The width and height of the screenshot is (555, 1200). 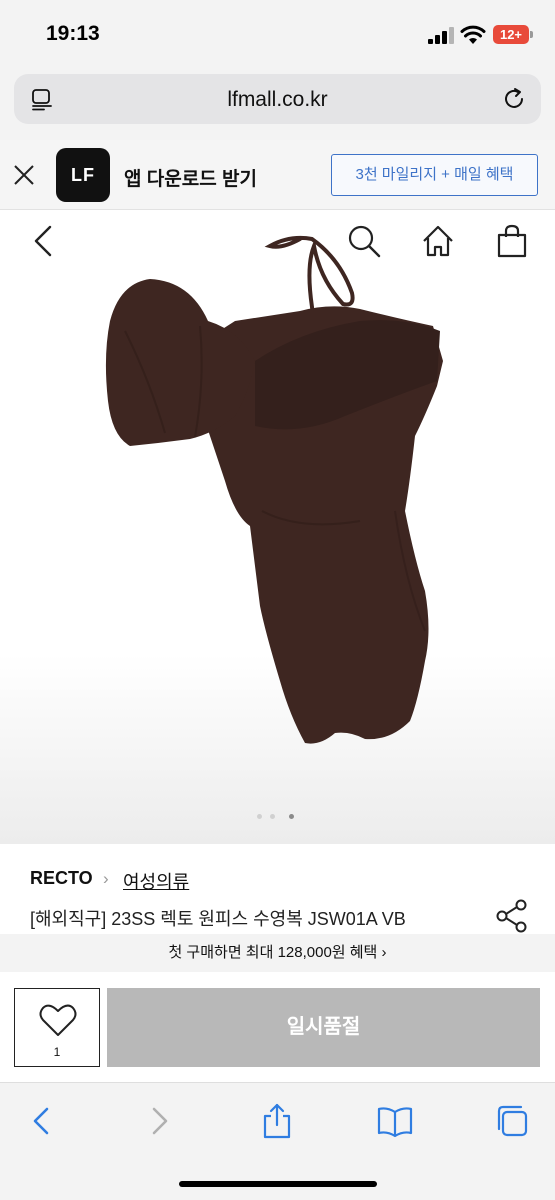 What do you see at coordinates (512, 1121) in the screenshot?
I see `tabs-icon` at bounding box center [512, 1121].